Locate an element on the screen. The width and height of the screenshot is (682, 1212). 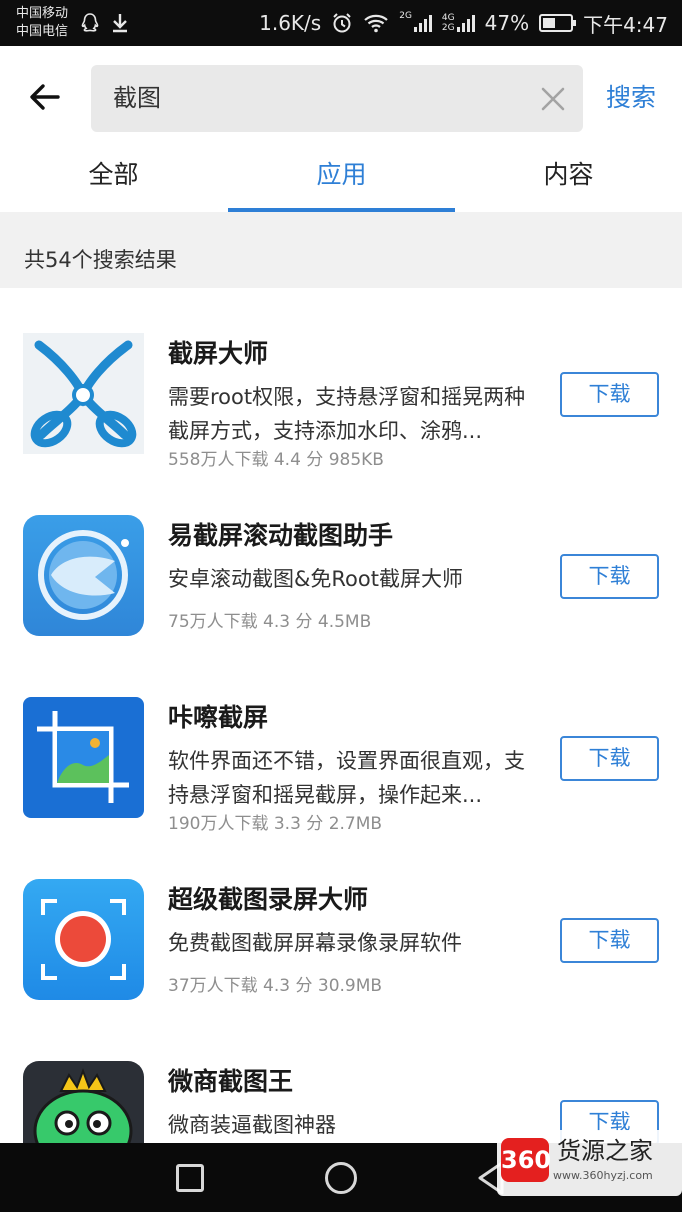
crop-app-icon is located at coordinates (83, 757).